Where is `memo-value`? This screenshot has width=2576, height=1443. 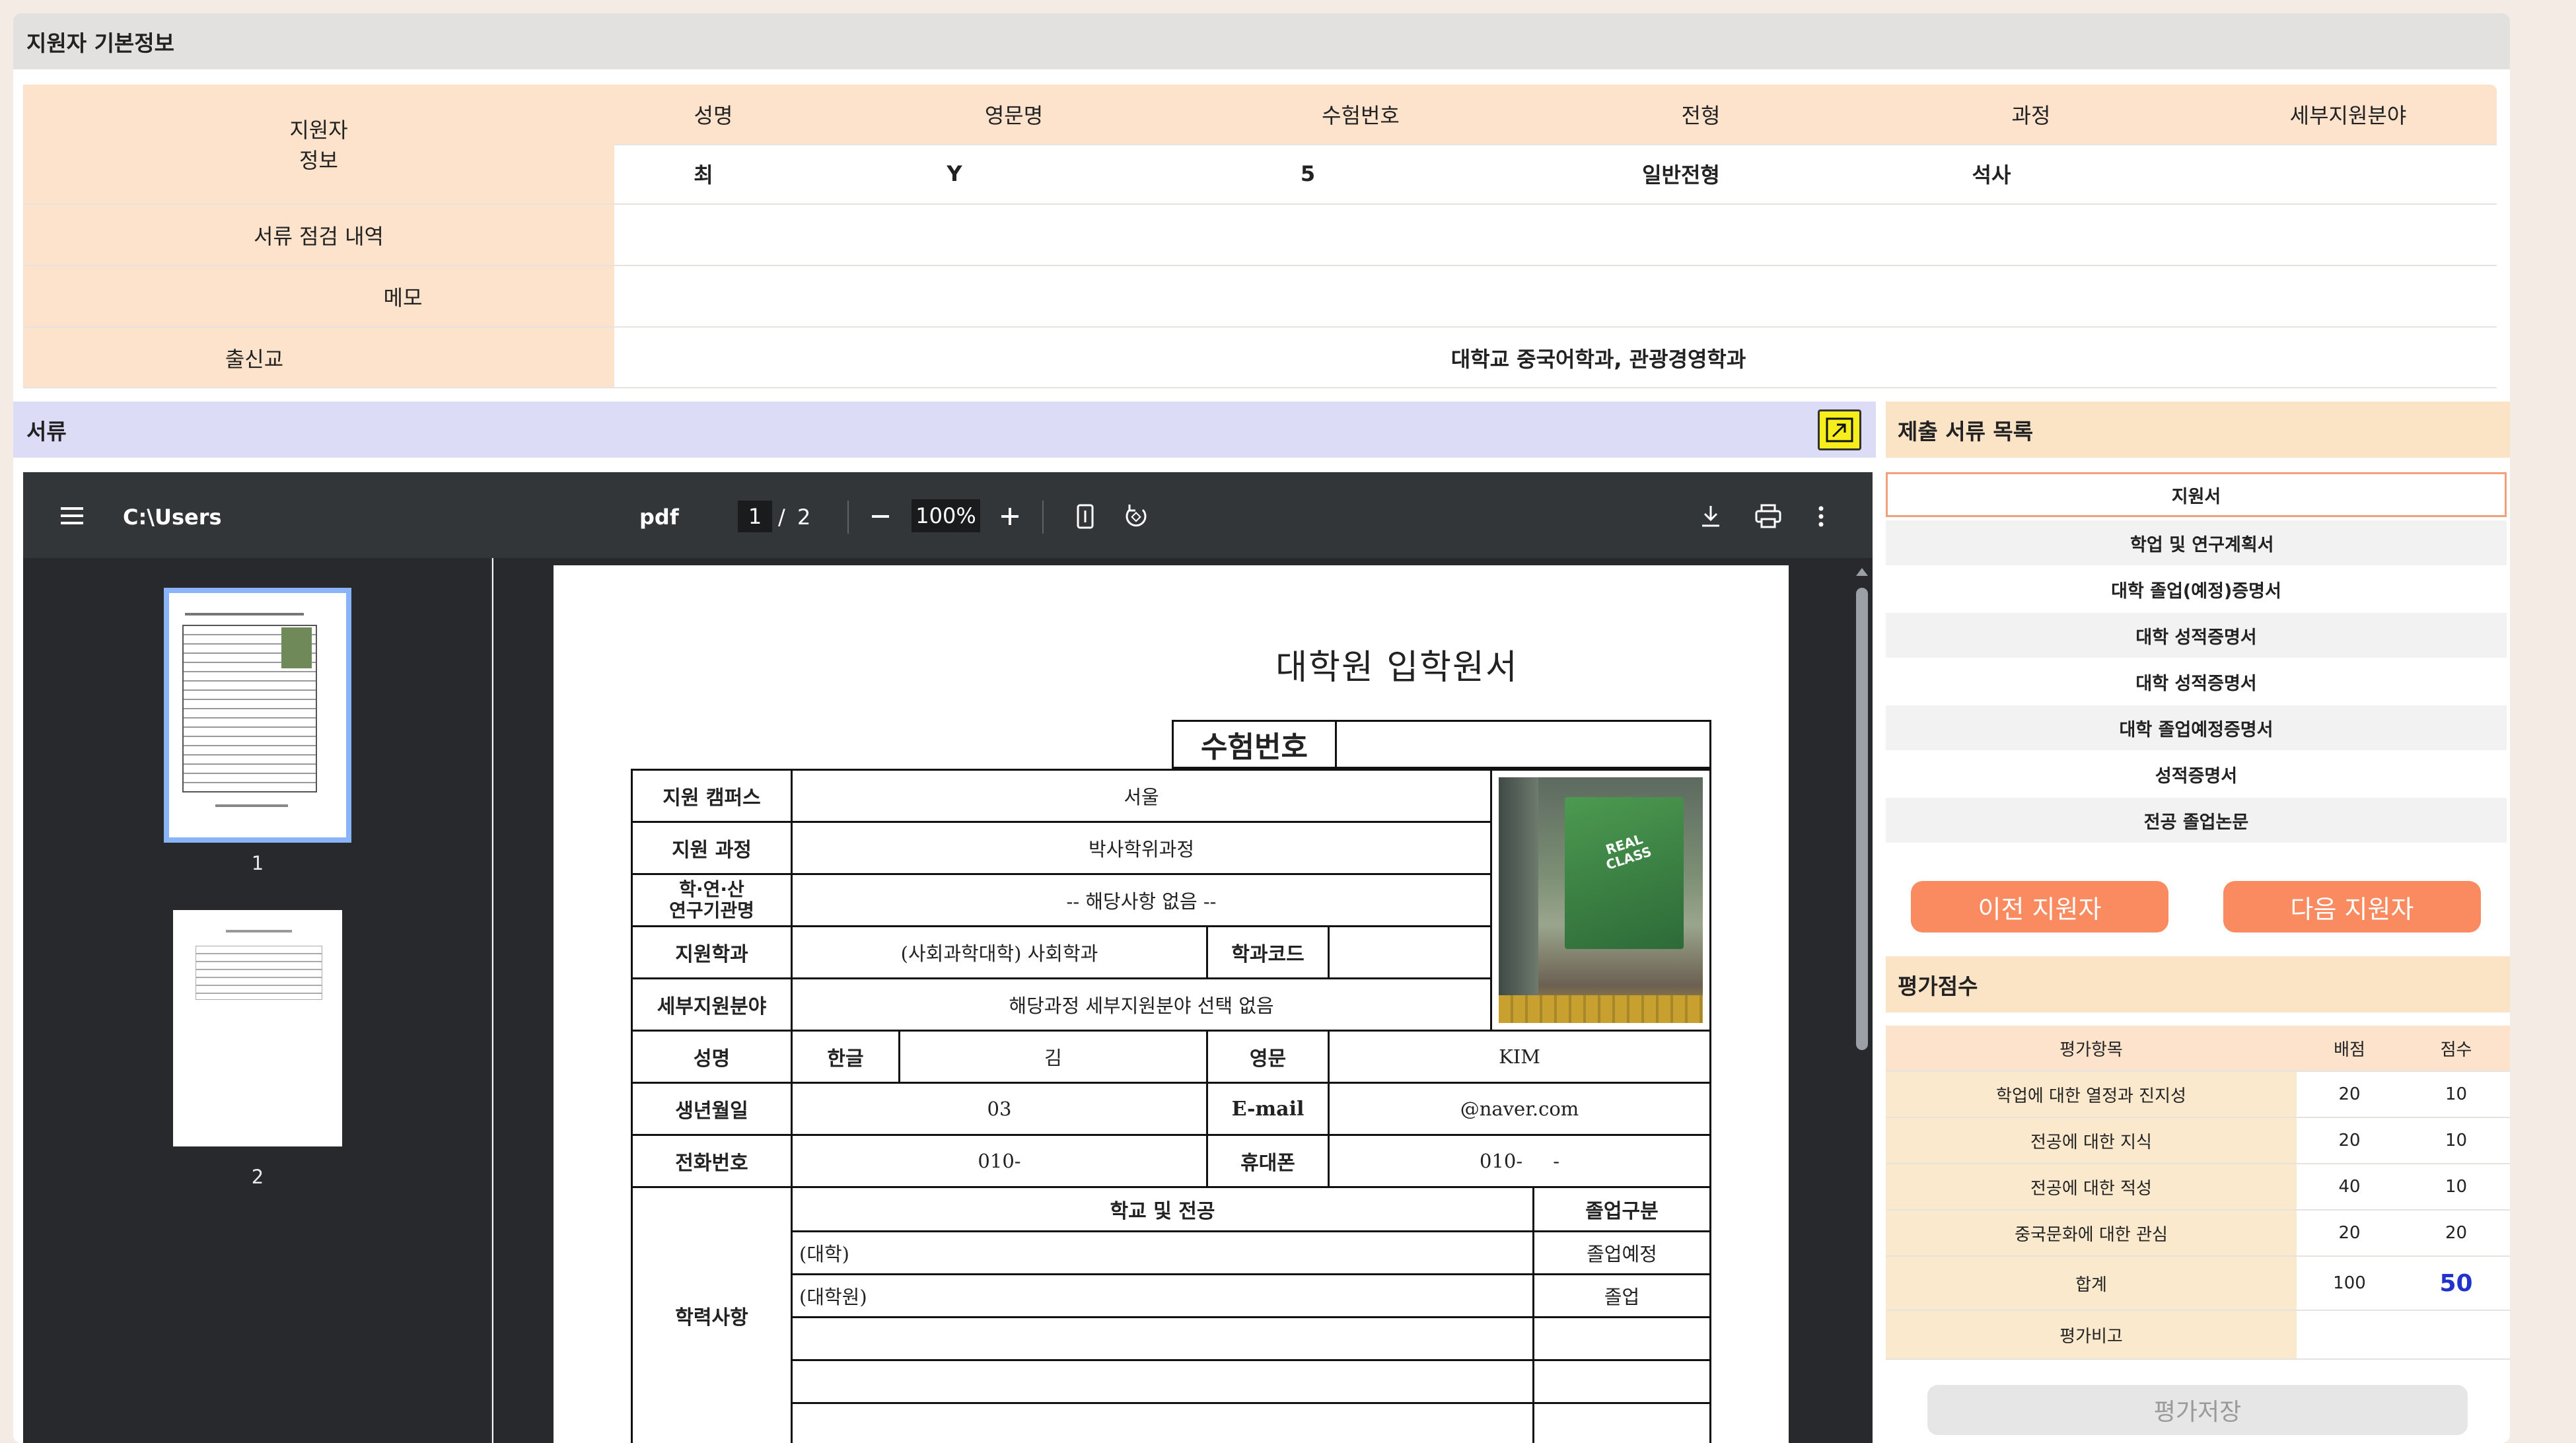
memo-value is located at coordinates (1556, 296).